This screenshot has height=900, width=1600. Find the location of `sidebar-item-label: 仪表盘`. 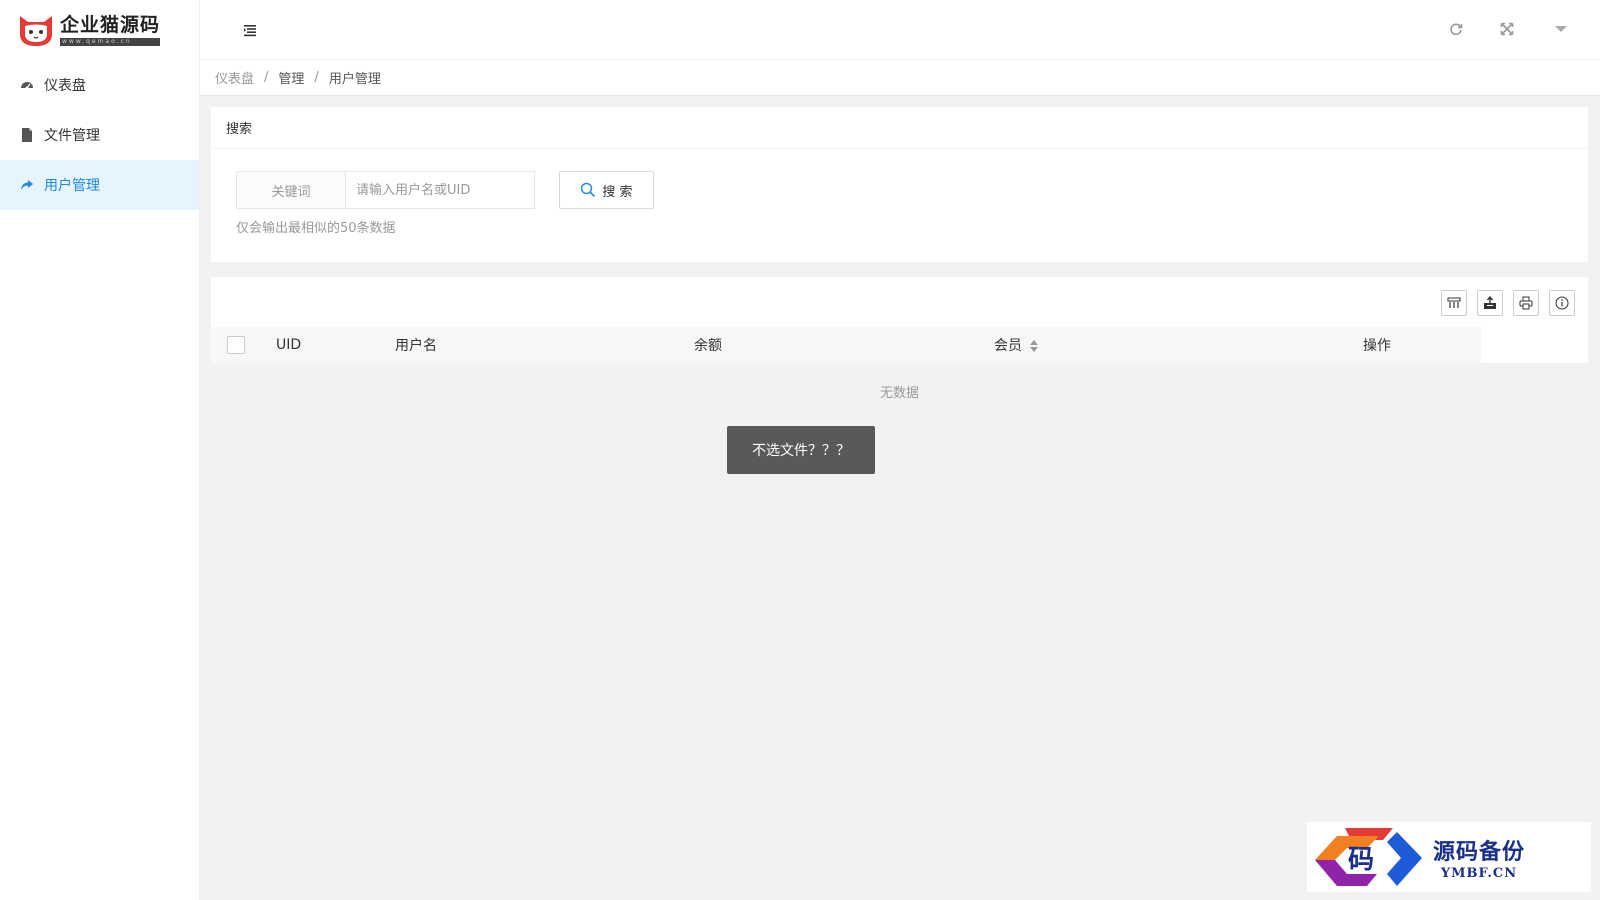

sidebar-item-label: 仪表盘 is located at coordinates (65, 86).